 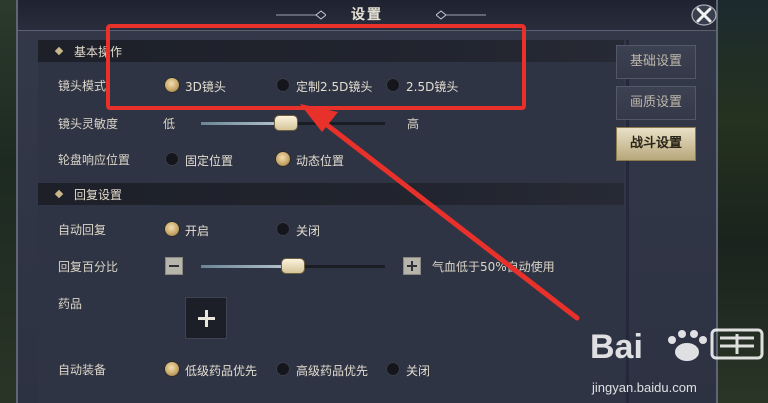 What do you see at coordinates (331, 51) in the screenshot?
I see `section-header-basic: 基本操作` at bounding box center [331, 51].